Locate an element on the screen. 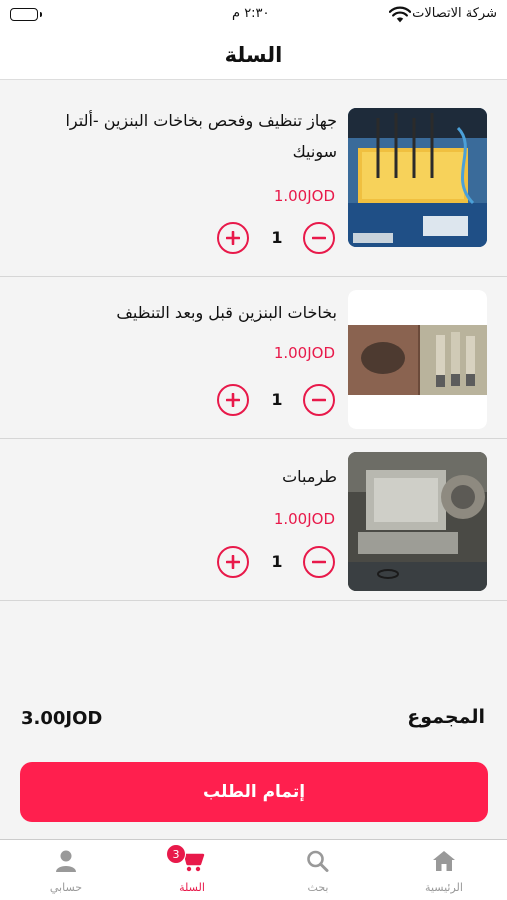 The width and height of the screenshot is (507, 900). page-title: السلة is located at coordinates (253, 54).